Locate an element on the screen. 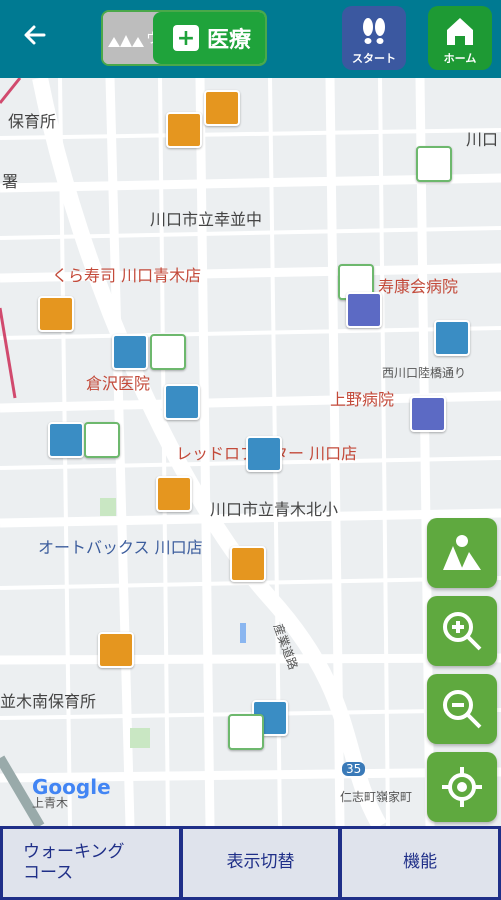 The height and width of the screenshot is (900, 501). google-logo: Google is located at coordinates (71, 787).